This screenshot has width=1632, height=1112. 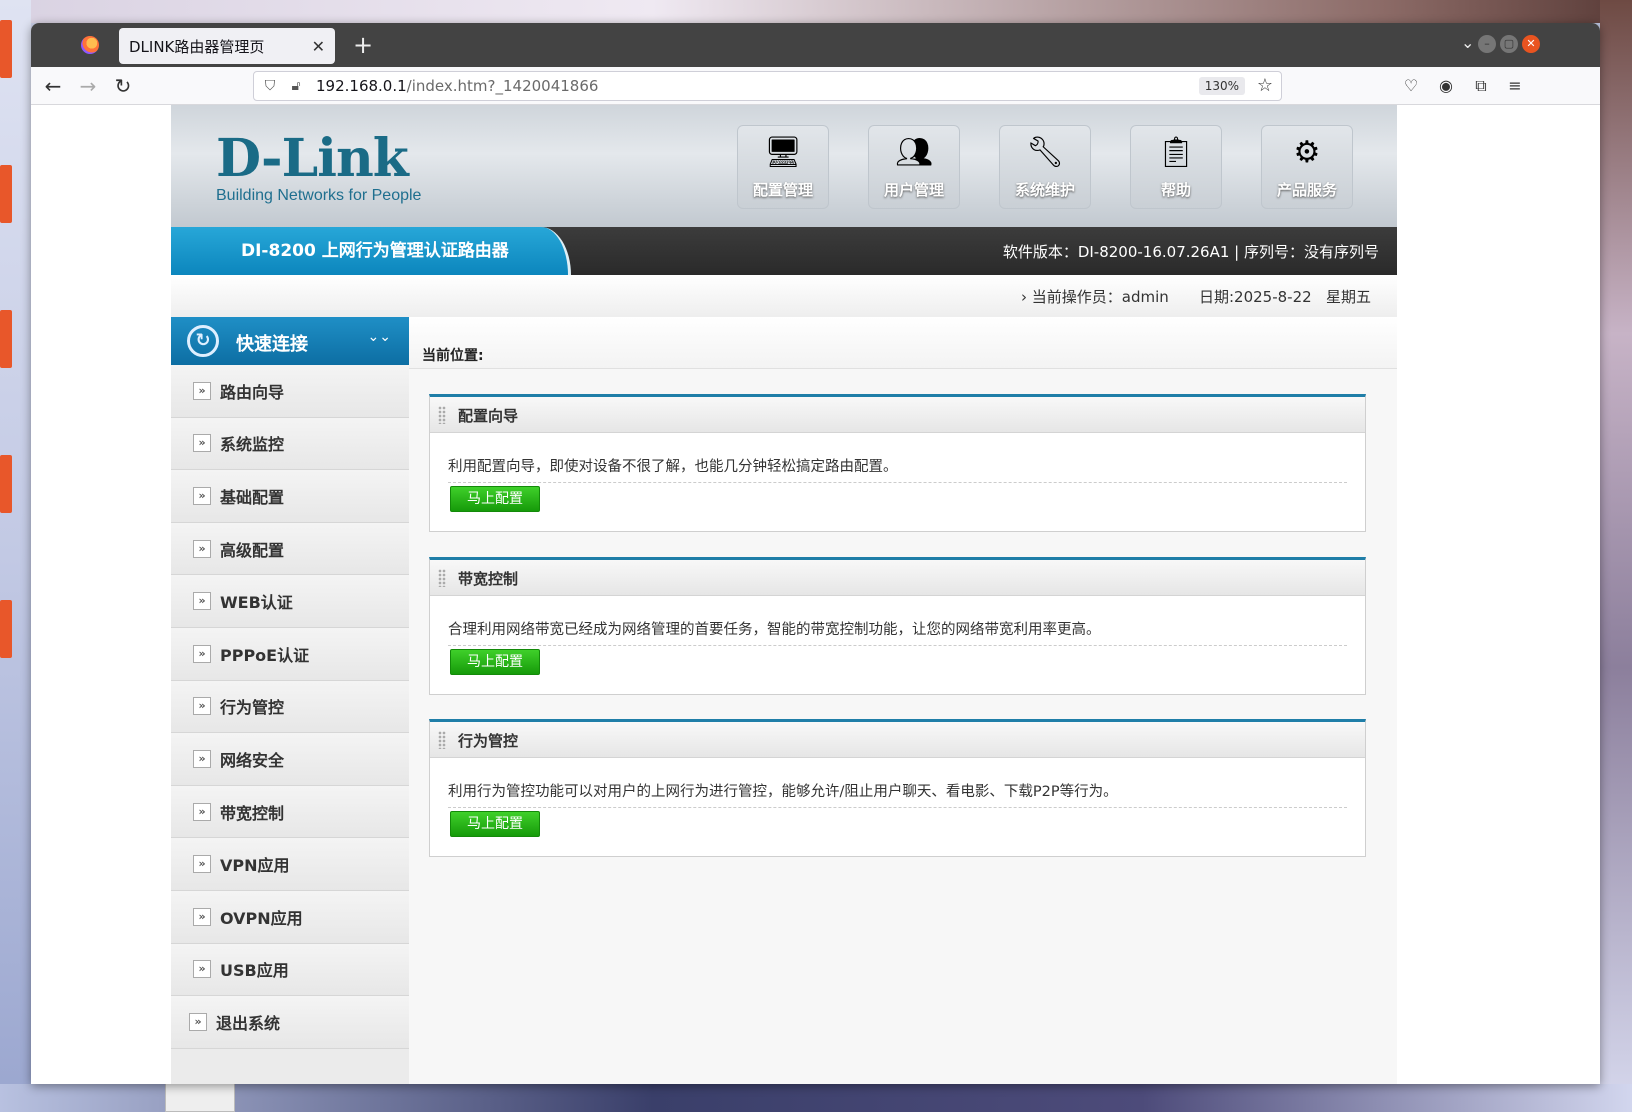 I want to click on nav-label: 帮助, so click(x=1175, y=190).